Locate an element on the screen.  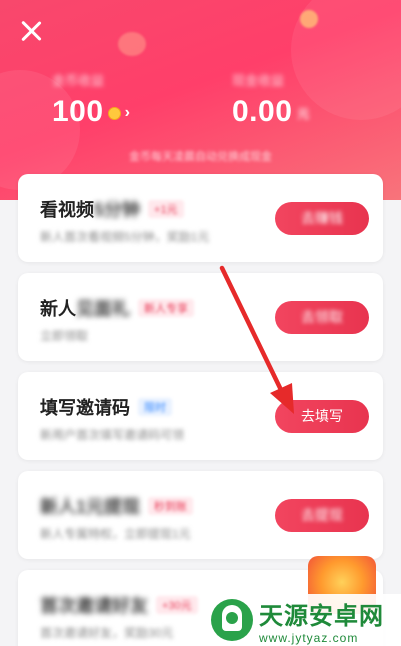
cash-earnings: 现金收益 0.00 元 is located at coordinates (271, 99).